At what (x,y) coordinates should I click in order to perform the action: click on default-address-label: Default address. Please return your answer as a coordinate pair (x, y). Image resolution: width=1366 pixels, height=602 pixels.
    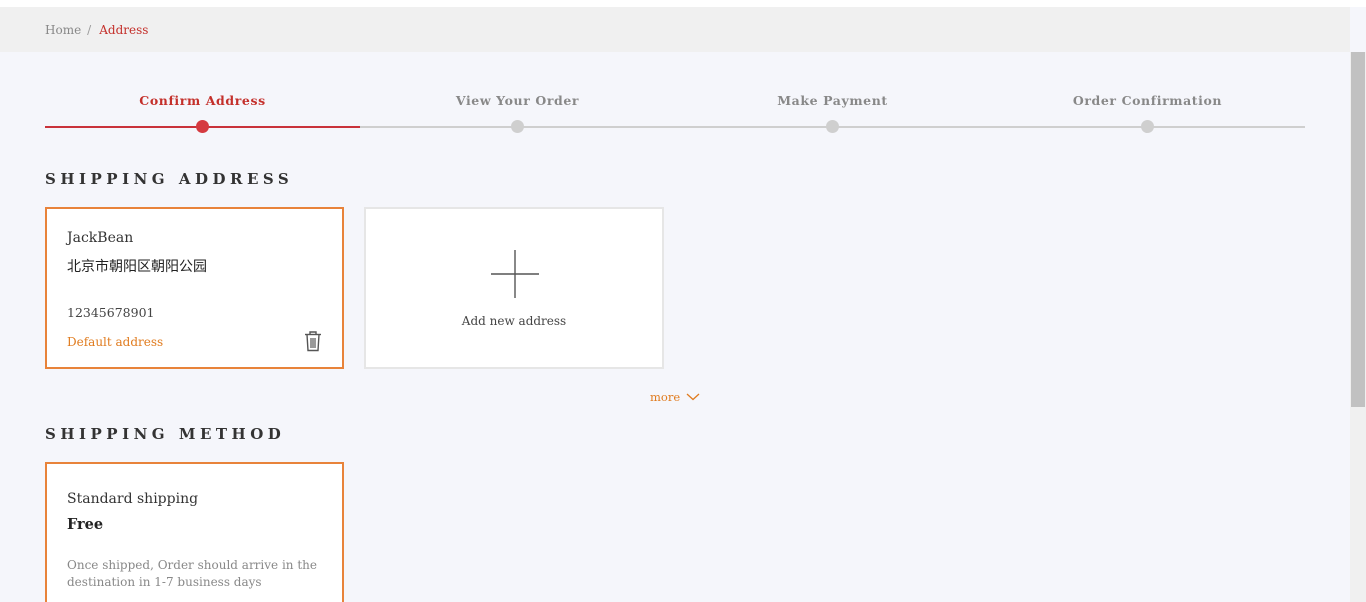
    Looking at the image, I should click on (115, 342).